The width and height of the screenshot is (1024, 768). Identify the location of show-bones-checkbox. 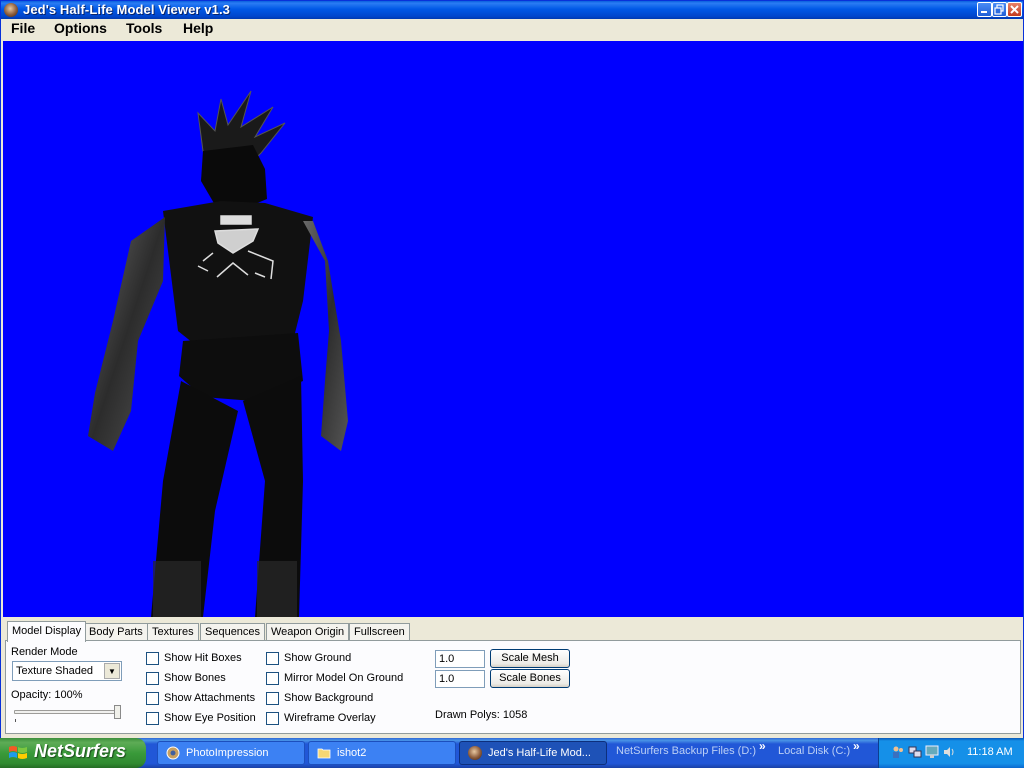
(152, 678).